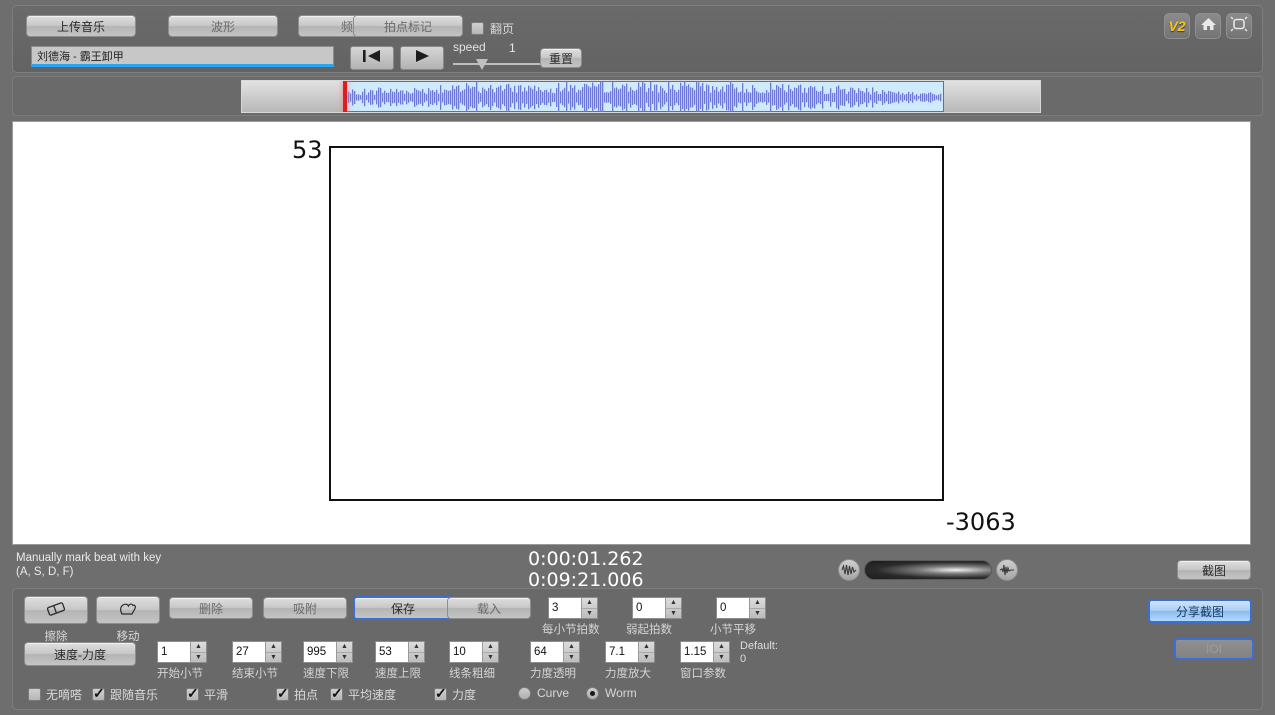 This screenshot has height=715, width=1275. I want to click on speed-slider-group: speed 1, so click(498, 56).